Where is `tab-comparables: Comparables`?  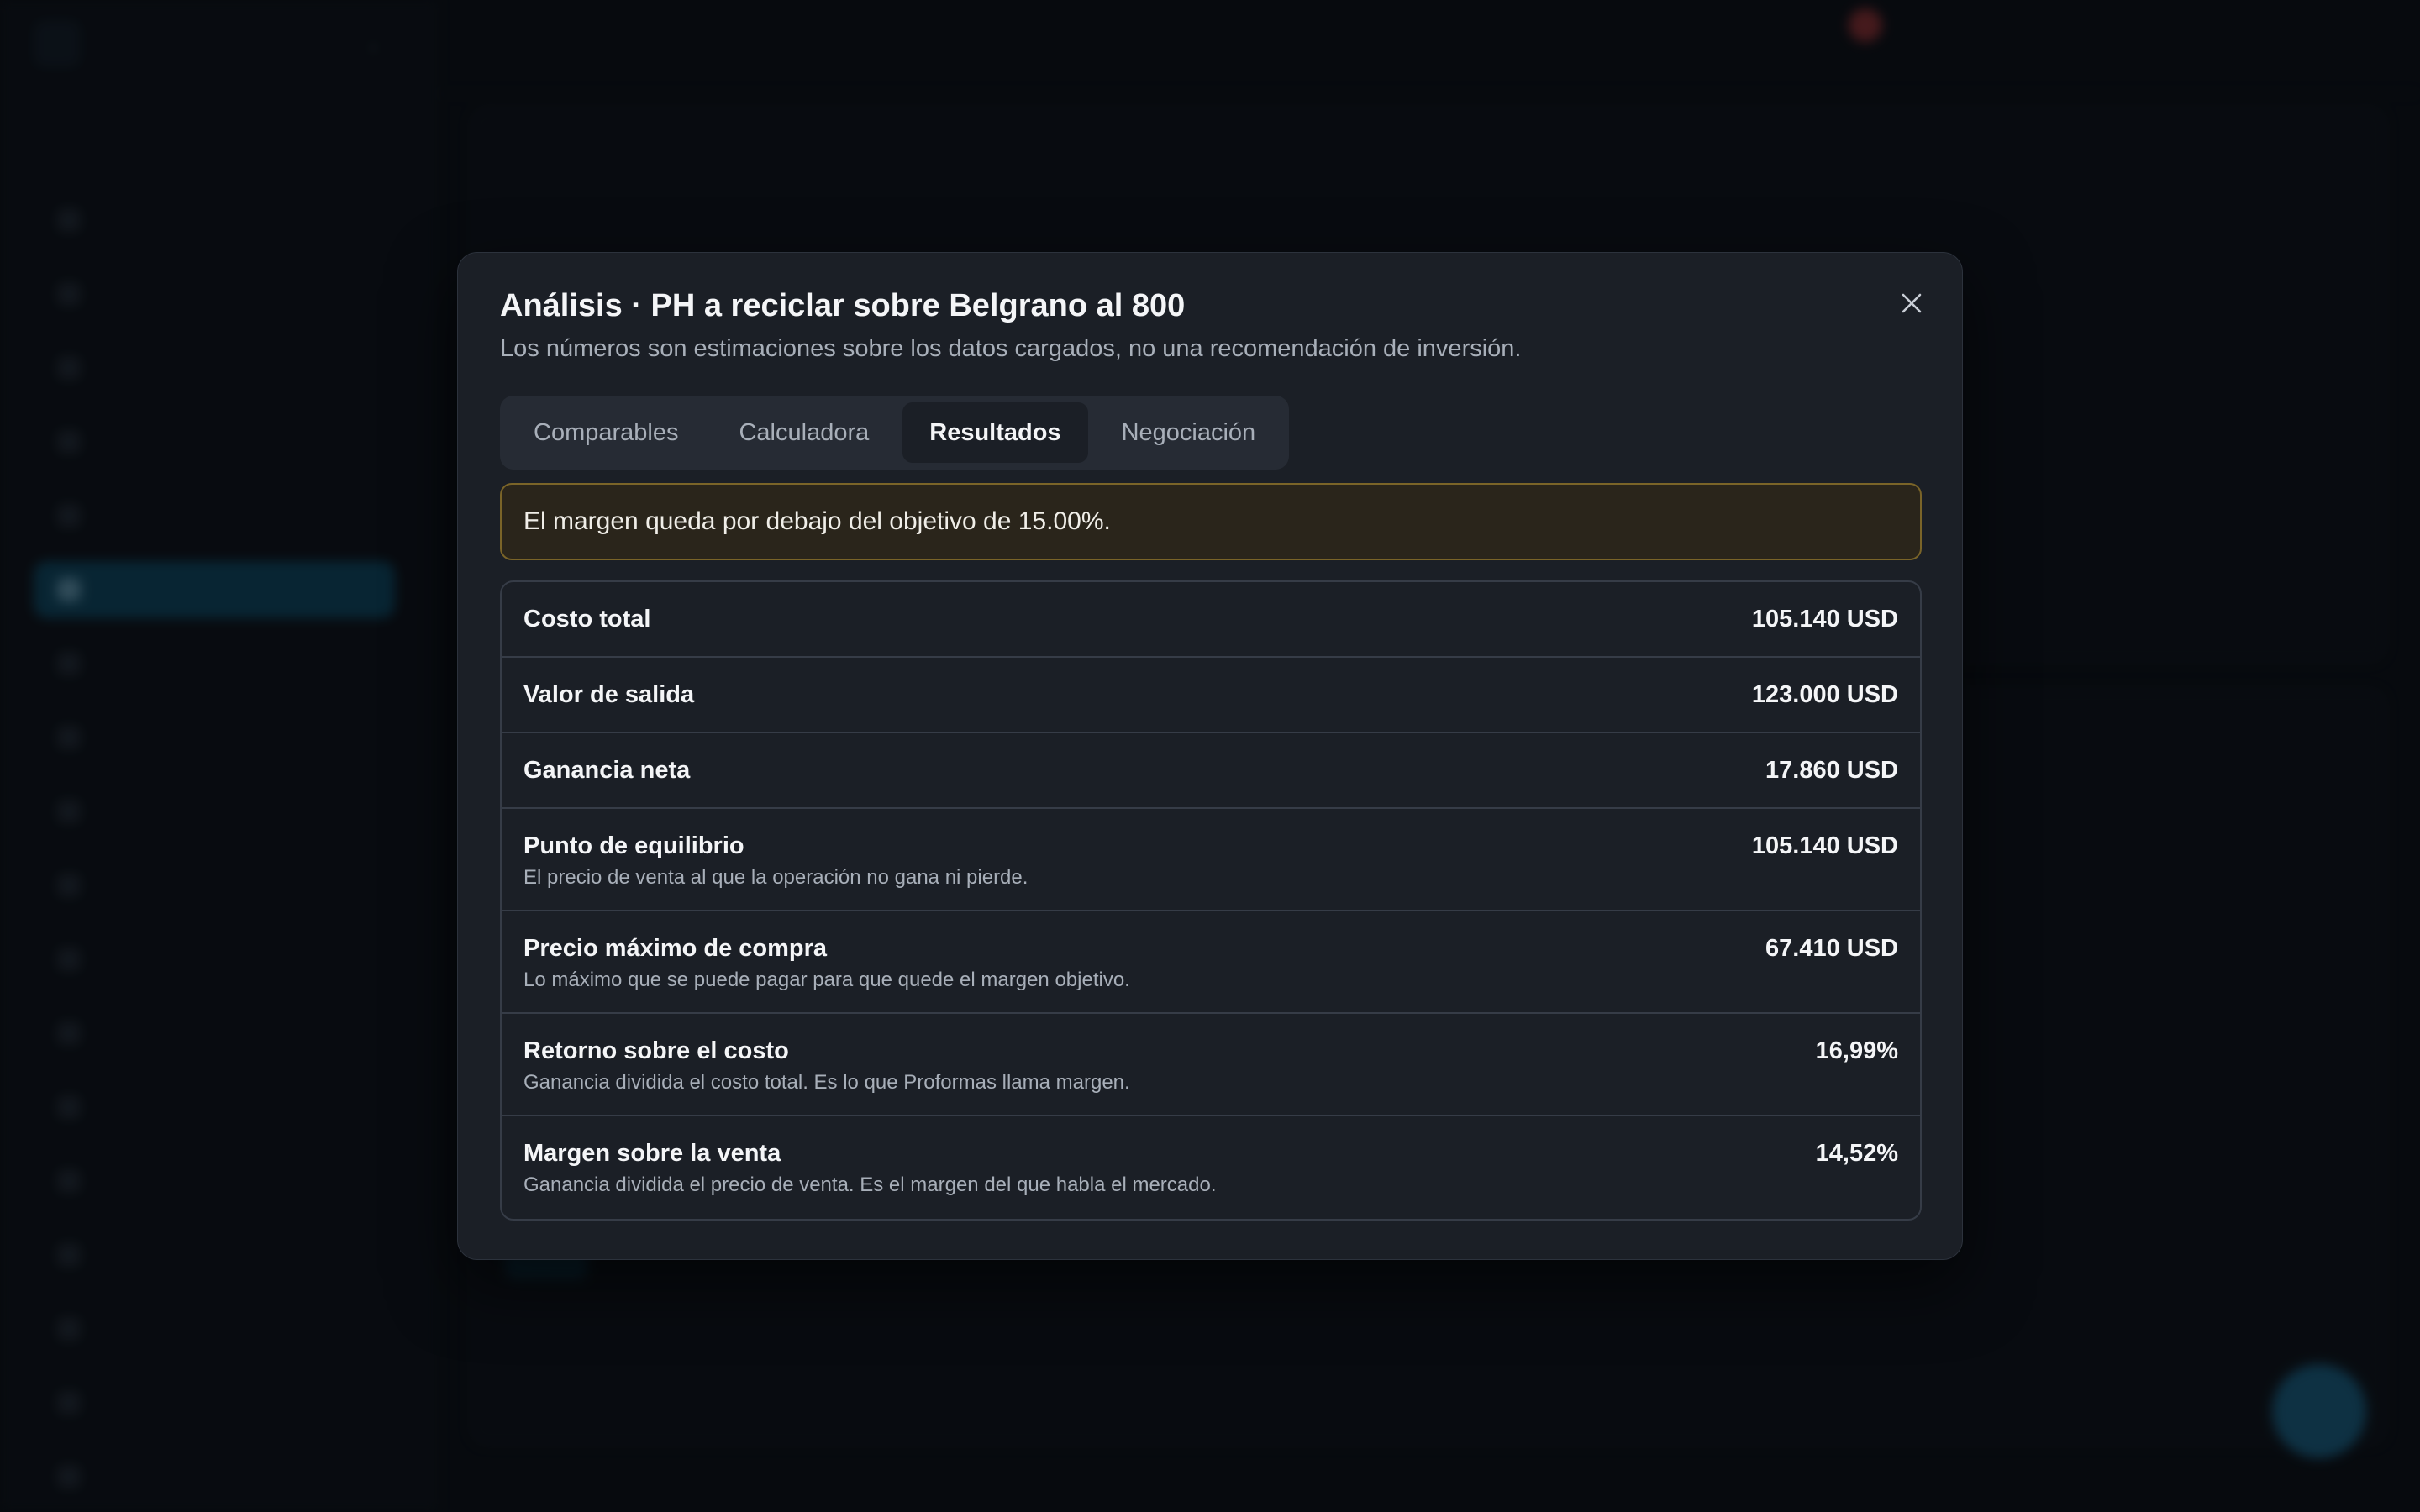
tab-comparables: Comparables is located at coordinates (606, 432).